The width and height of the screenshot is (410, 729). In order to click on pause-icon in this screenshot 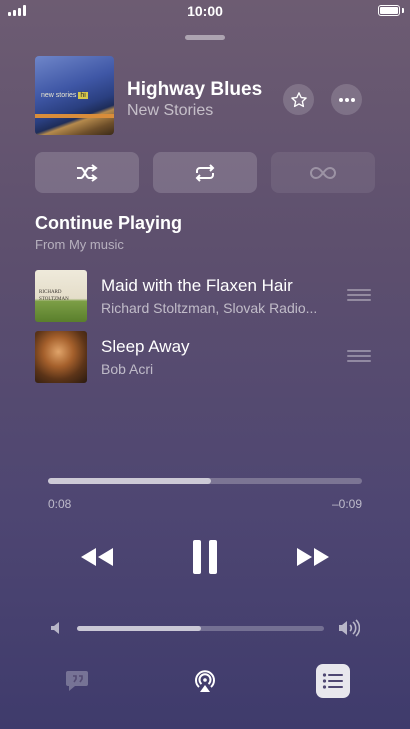, I will do `click(205, 557)`.